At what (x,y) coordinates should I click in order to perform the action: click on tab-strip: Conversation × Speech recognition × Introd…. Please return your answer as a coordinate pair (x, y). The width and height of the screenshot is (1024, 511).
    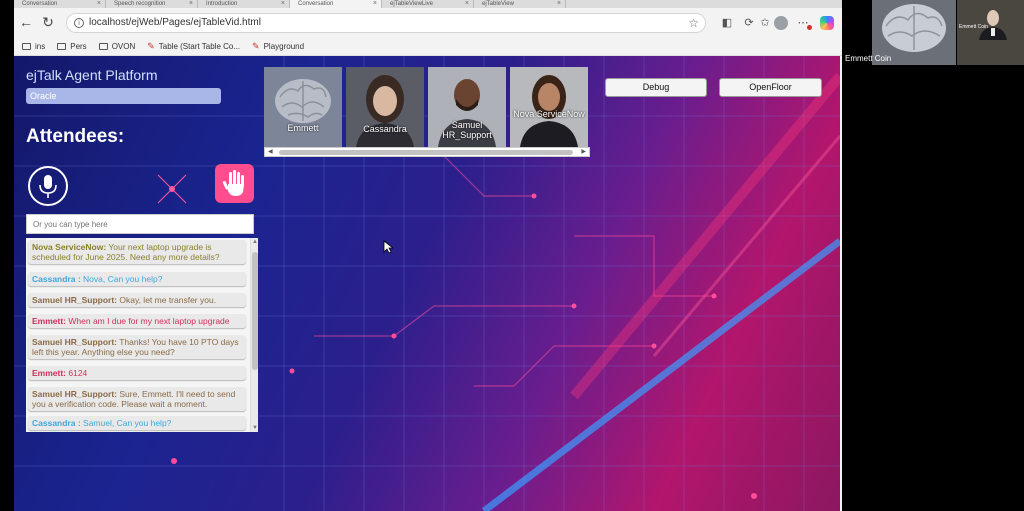
    Looking at the image, I should click on (428, 4).